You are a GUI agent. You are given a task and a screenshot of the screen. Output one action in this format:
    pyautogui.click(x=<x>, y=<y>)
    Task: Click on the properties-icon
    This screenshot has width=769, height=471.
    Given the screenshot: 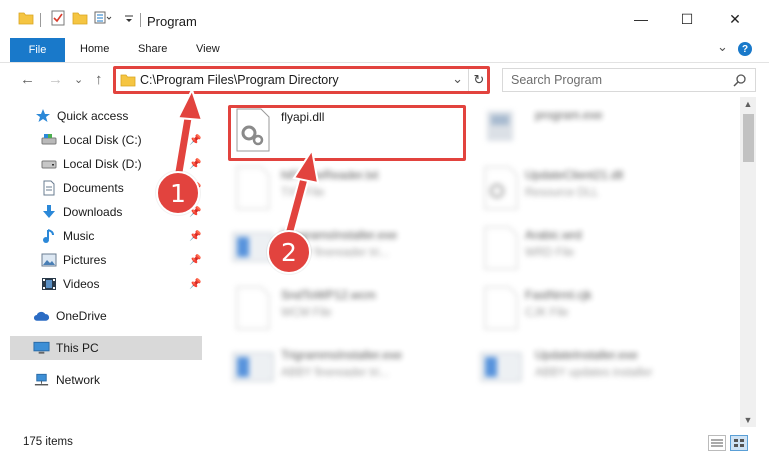 What is the action you would take?
    pyautogui.click(x=58, y=18)
    